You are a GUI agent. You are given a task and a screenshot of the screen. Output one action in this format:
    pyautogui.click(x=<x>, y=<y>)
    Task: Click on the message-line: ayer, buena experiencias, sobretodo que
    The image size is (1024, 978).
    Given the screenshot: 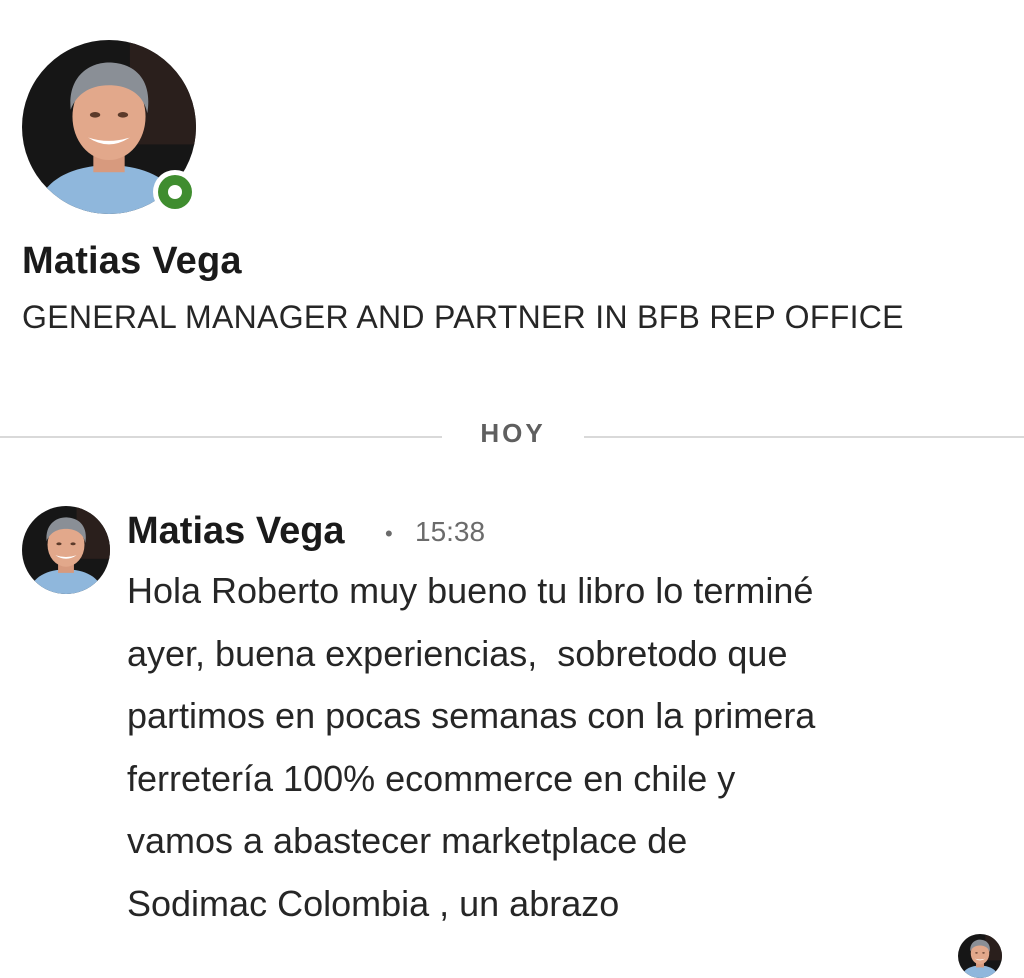 What is the action you would take?
    pyautogui.click(x=457, y=653)
    